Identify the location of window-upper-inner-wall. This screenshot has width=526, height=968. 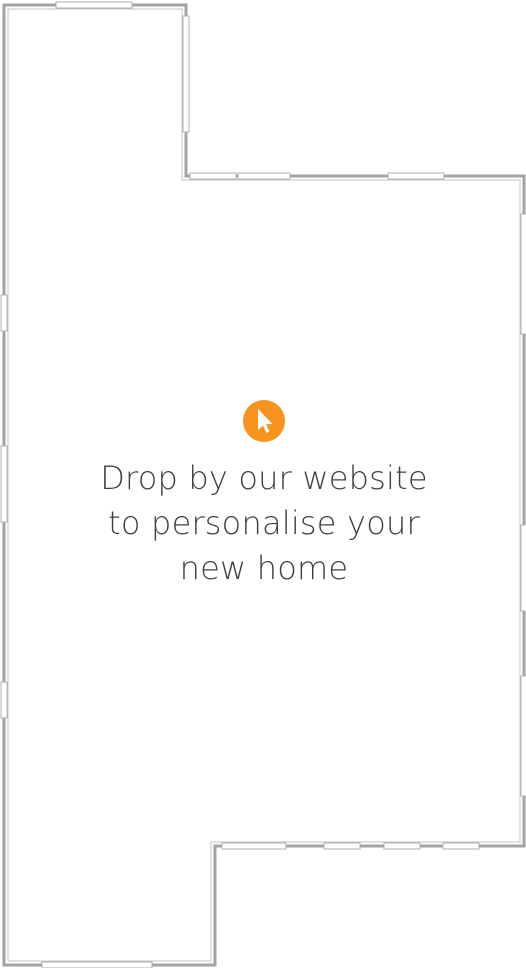
(186, 74).